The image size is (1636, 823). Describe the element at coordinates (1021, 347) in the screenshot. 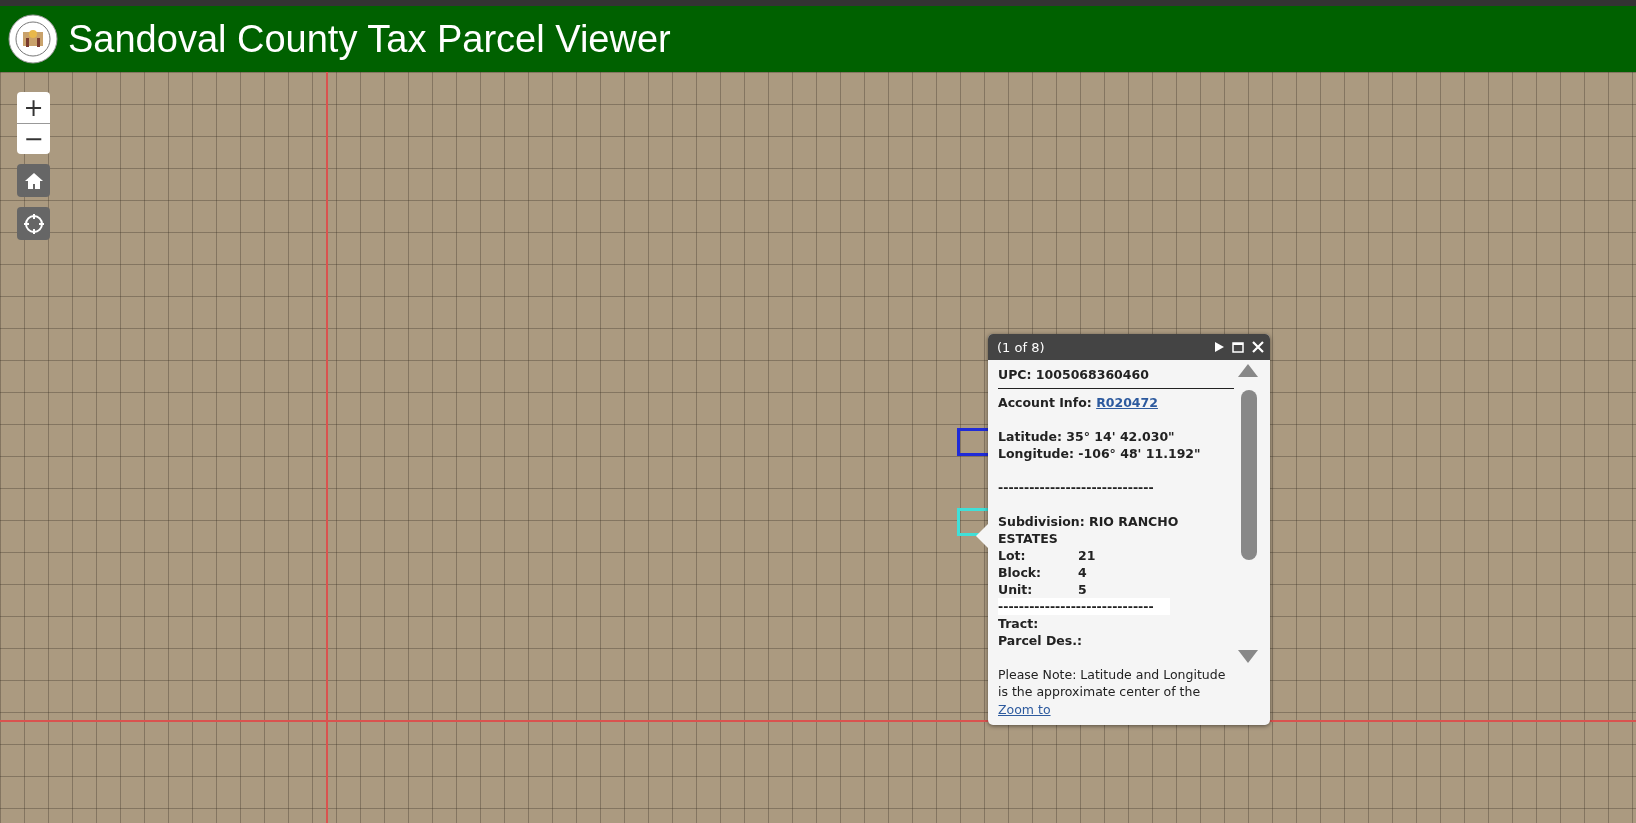

I see `popup-counter: (1 of 8)` at that location.